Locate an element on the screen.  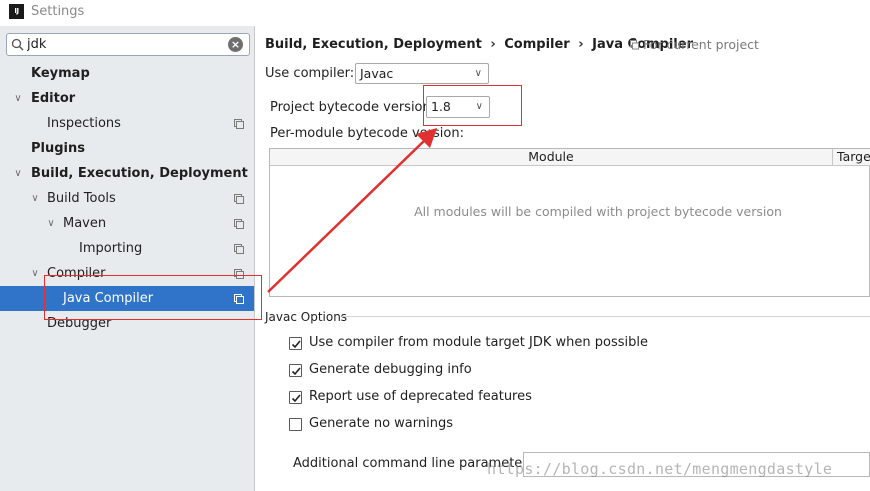
watermark: https://blog.csdn.net/mengmengdastyle is located at coordinates (660, 469).